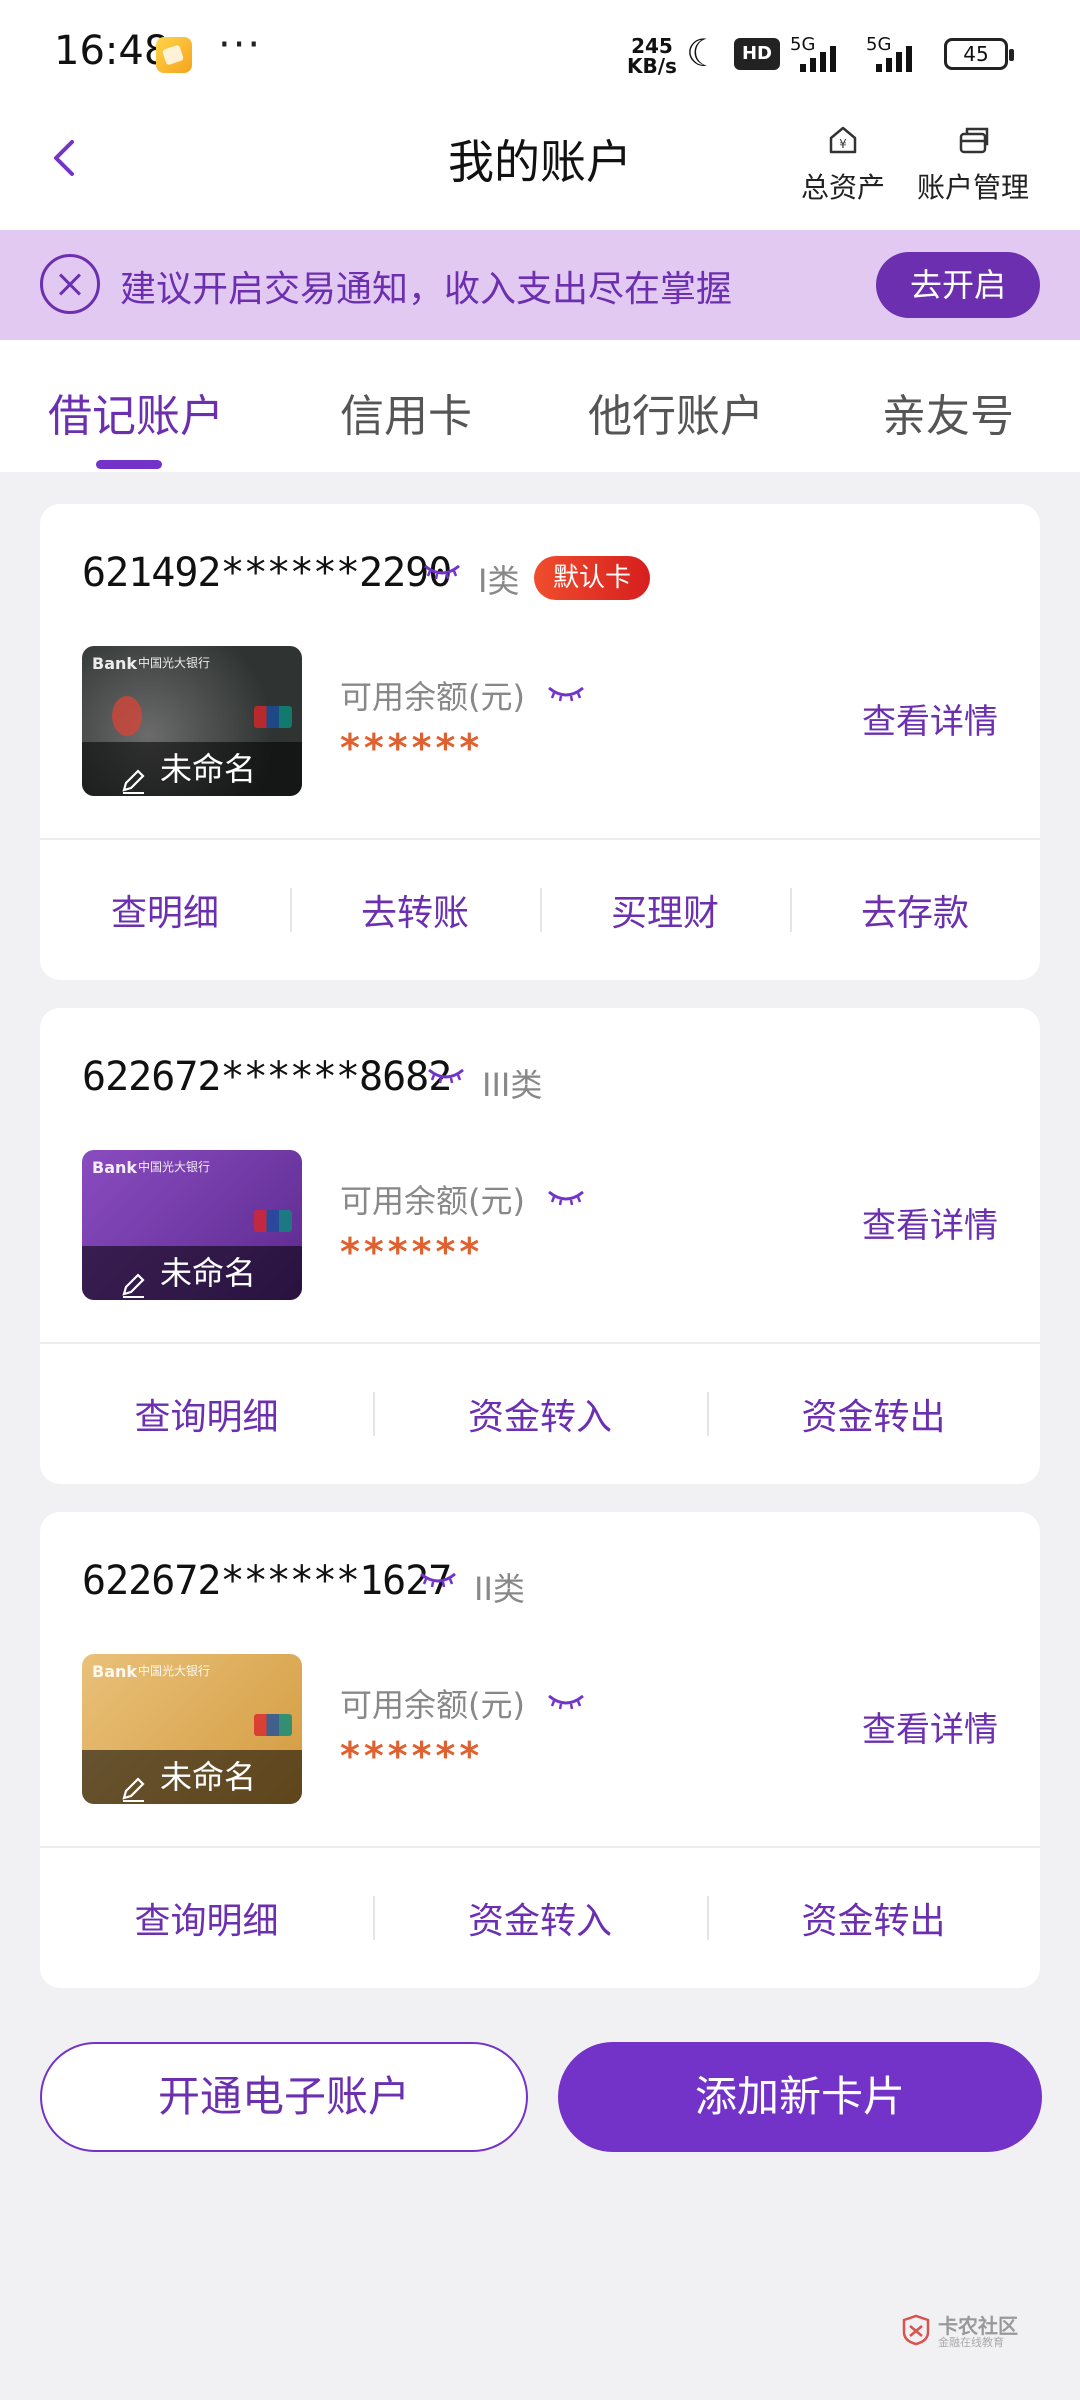 This screenshot has width=1080, height=2400. I want to click on network-speed-unit: KB/s, so click(652, 66).